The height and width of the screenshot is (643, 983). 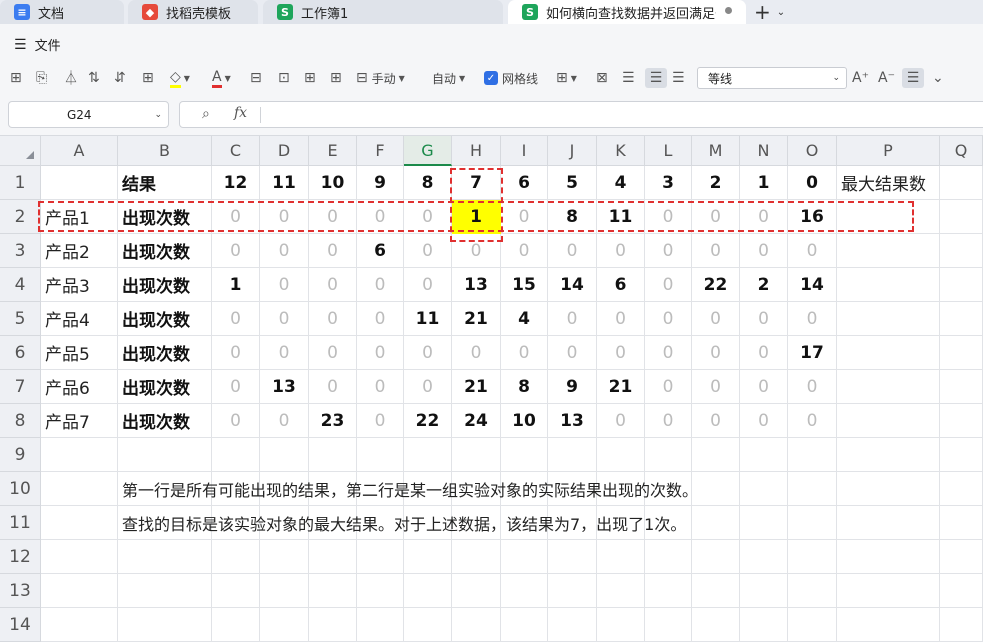 What do you see at coordinates (572, 421) in the screenshot?
I see `occurrence-value-cell: 13` at bounding box center [572, 421].